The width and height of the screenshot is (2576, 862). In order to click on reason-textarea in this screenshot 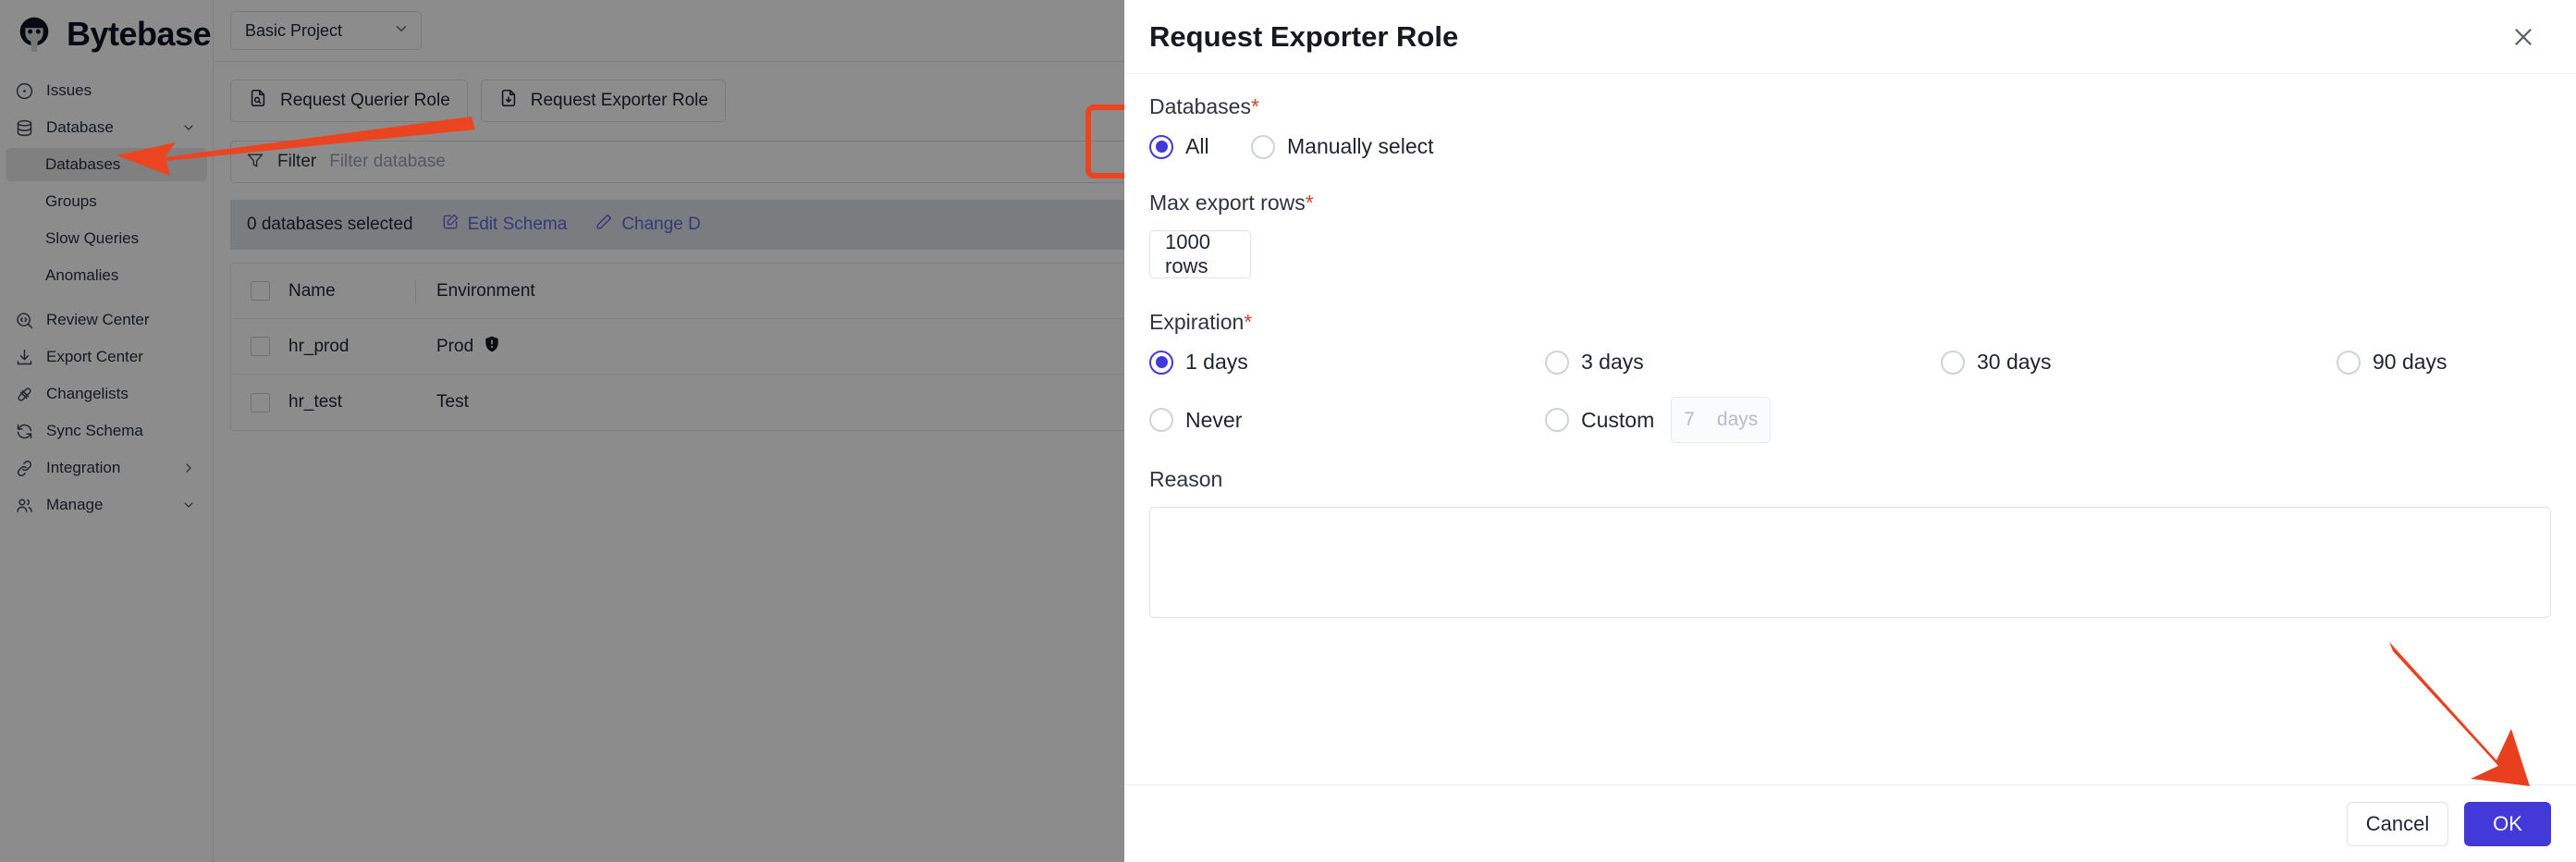, I will do `click(1850, 563)`.